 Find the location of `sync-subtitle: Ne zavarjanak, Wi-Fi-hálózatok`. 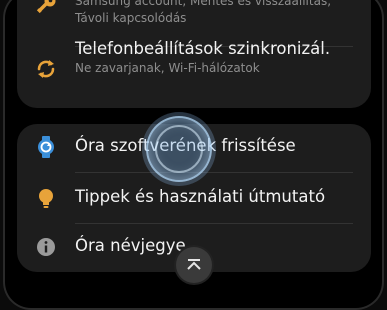

sync-subtitle: Ne zavarjanak, Wi-Fi-hálózatok is located at coordinates (167, 68).